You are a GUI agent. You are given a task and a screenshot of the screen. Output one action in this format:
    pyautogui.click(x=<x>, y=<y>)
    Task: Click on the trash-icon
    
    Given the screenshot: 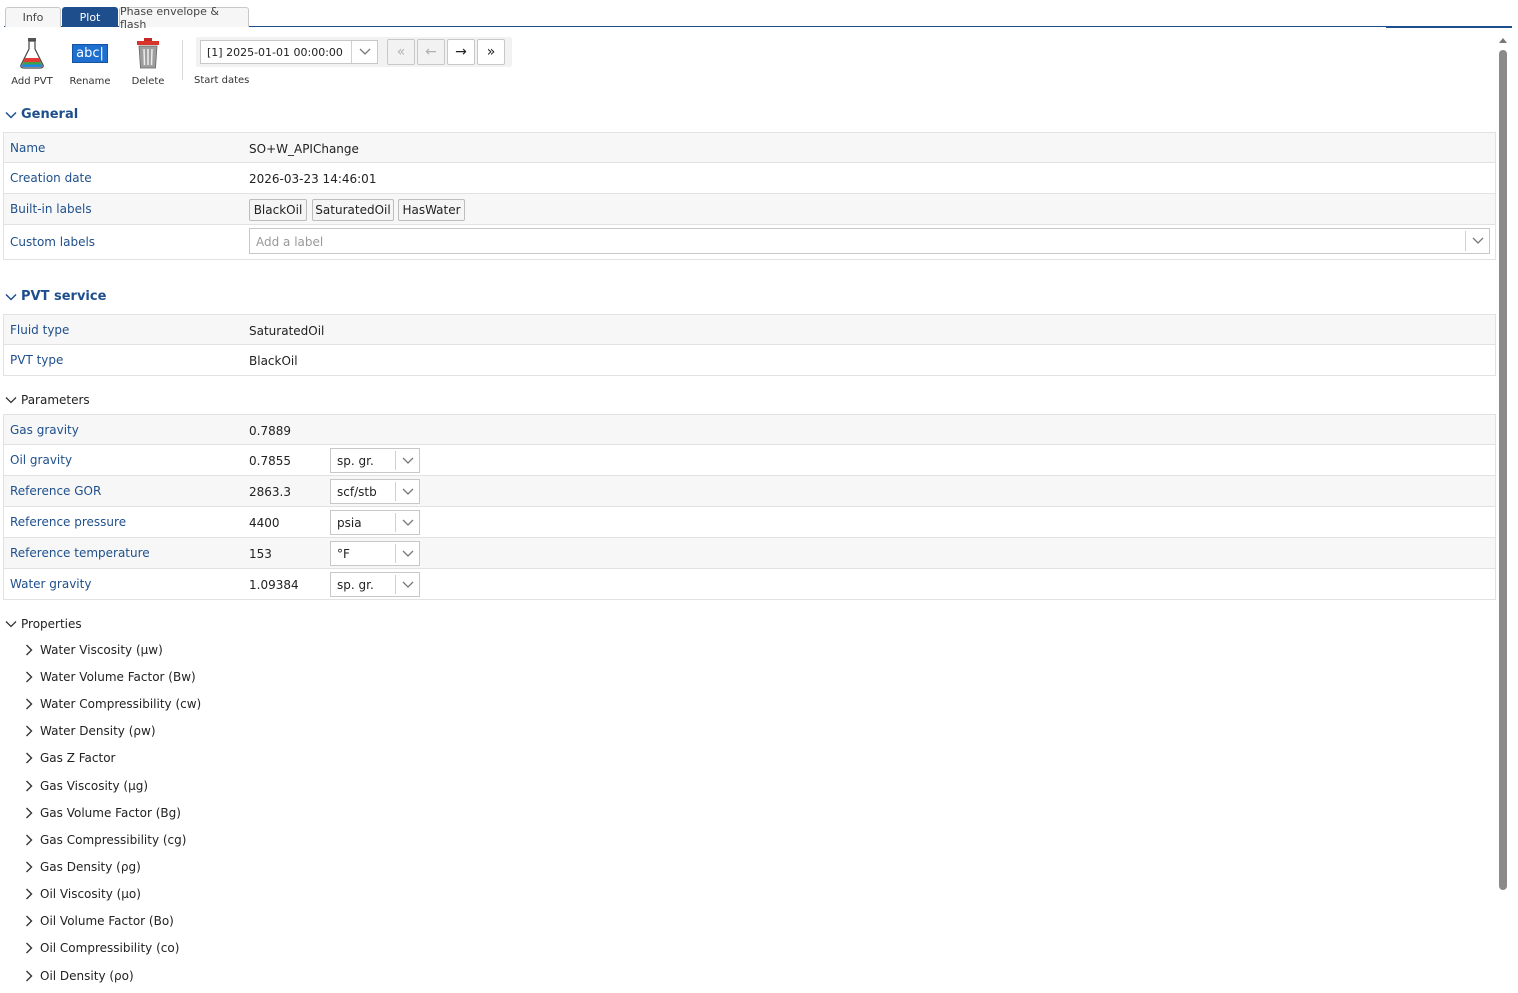 What is the action you would take?
    pyautogui.click(x=148, y=53)
    